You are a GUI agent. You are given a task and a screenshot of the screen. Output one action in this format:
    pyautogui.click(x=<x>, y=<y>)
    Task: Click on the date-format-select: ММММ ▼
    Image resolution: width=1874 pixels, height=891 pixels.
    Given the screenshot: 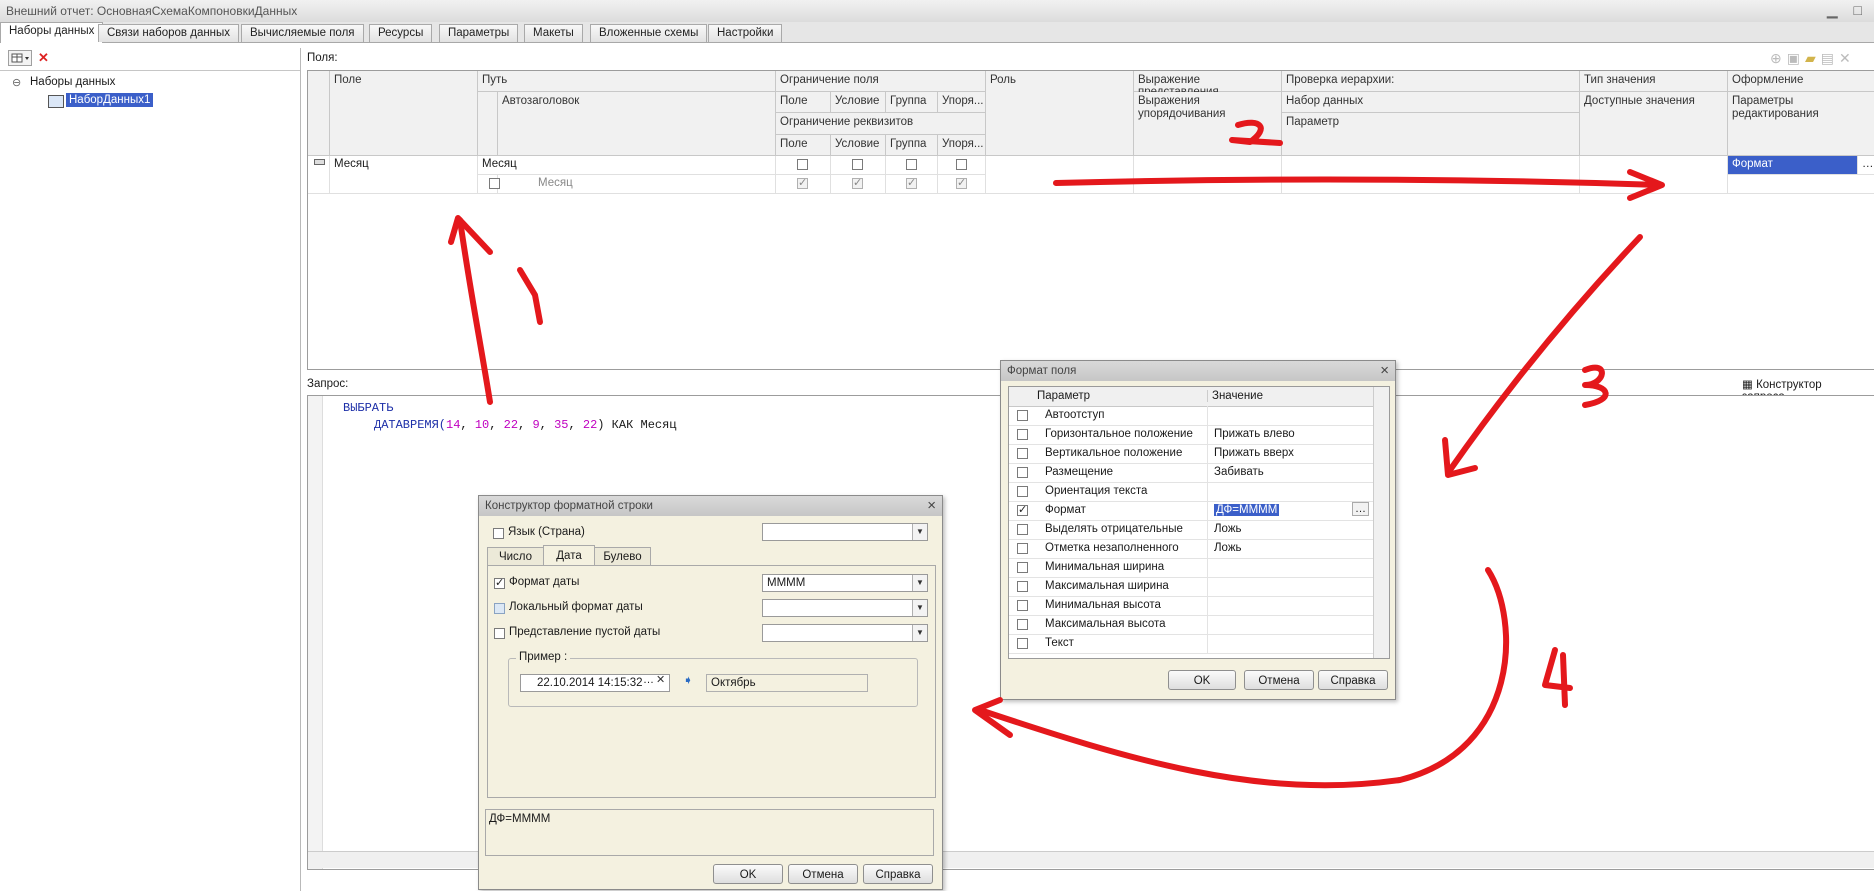 What is the action you would take?
    pyautogui.click(x=845, y=583)
    